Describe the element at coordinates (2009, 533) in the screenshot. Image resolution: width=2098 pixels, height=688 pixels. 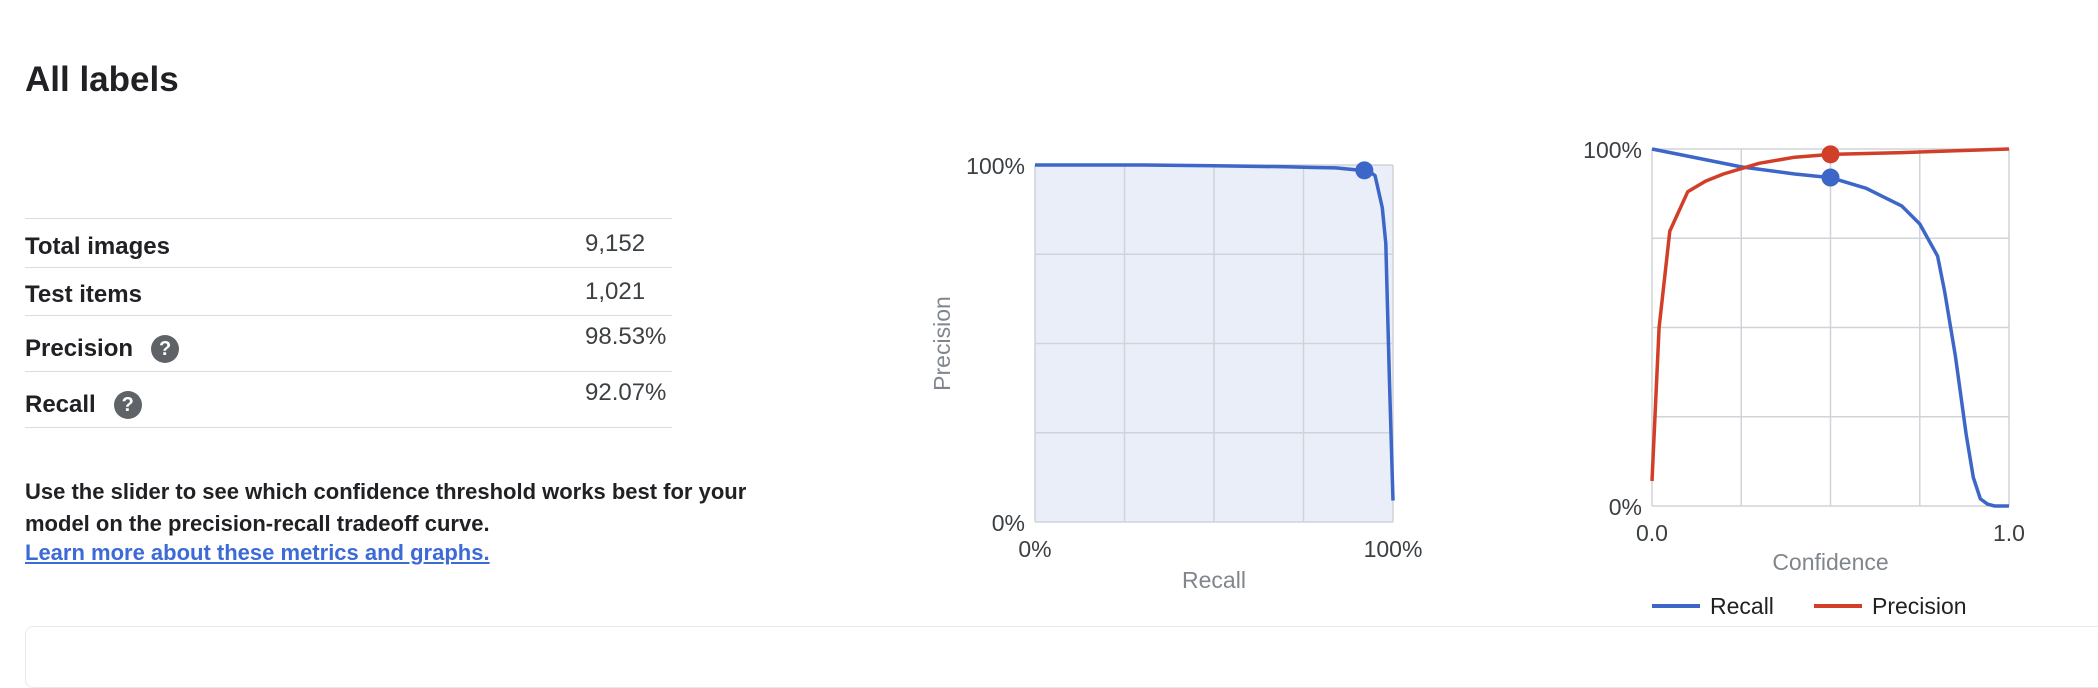
I see `x-tick-label: 1.0` at that location.